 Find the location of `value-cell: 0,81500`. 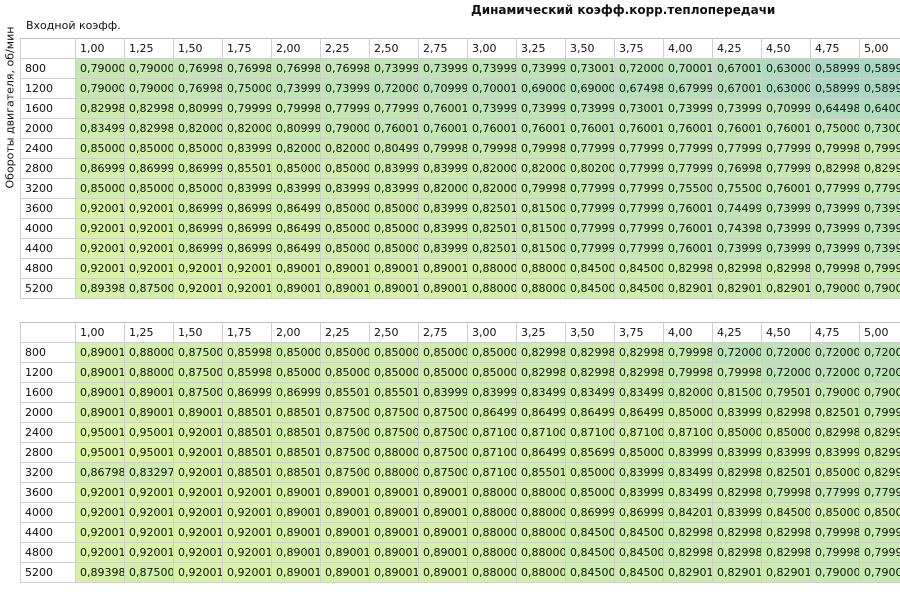

value-cell: 0,81500 is located at coordinates (541, 228).